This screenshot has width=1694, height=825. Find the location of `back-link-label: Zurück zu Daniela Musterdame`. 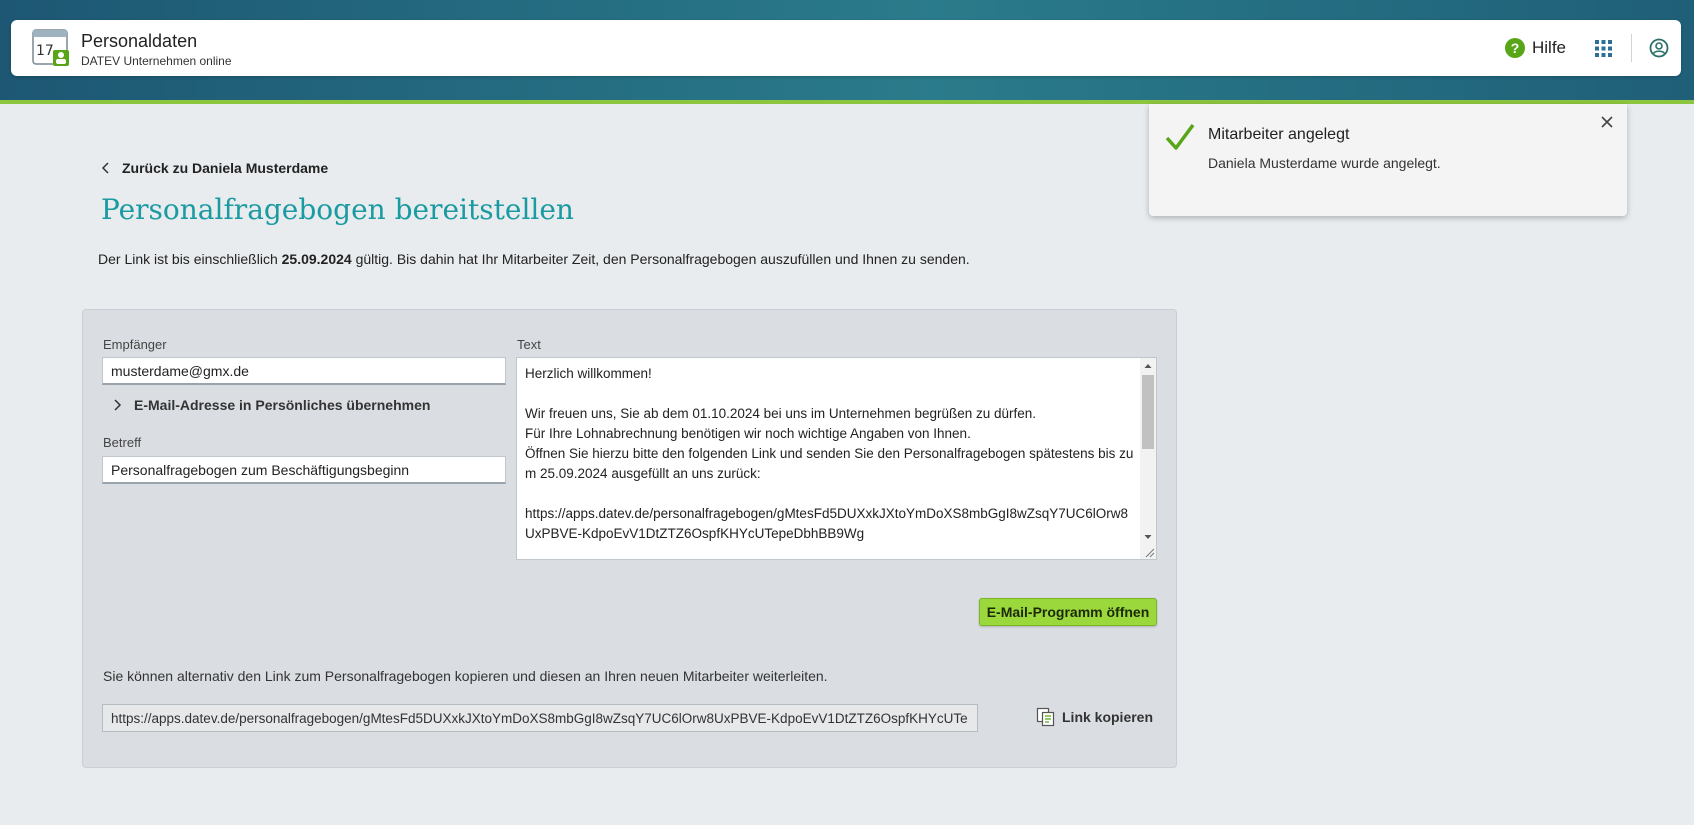

back-link-label: Zurück zu Daniela Musterdame is located at coordinates (225, 168).